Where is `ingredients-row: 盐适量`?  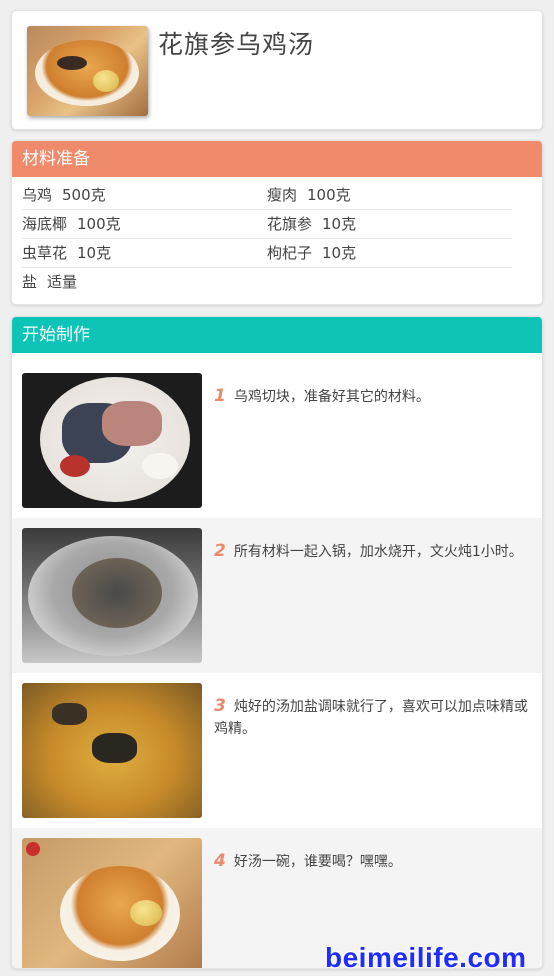 ingredients-row: 盐适量 is located at coordinates (267, 282).